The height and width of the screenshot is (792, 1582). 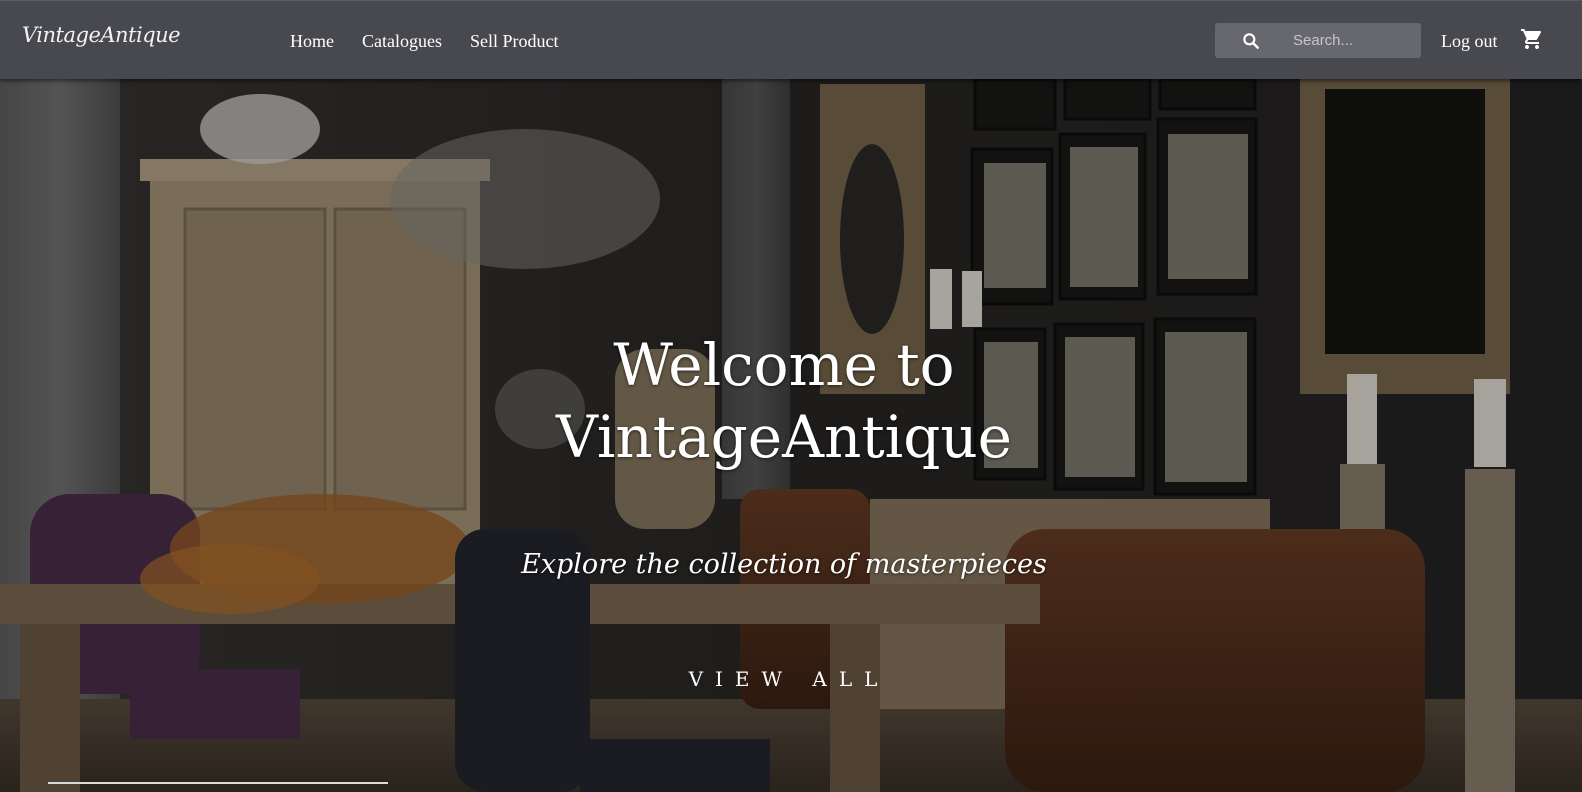 I want to click on site-logo: VintageAntique, so click(x=101, y=35).